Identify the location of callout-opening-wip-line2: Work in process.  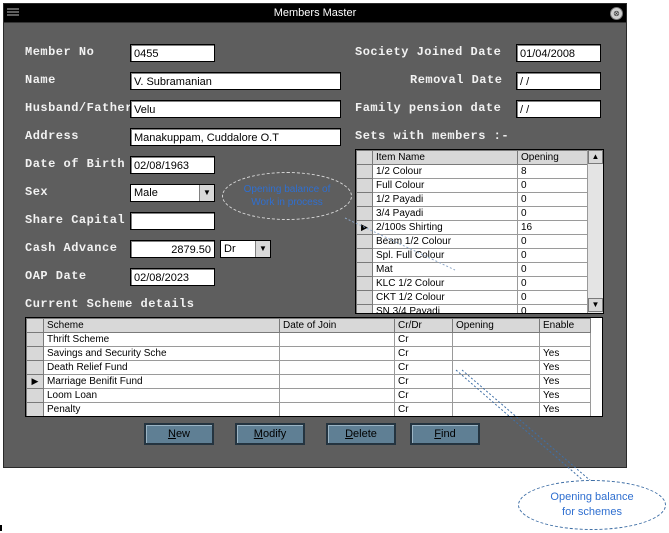
(287, 202).